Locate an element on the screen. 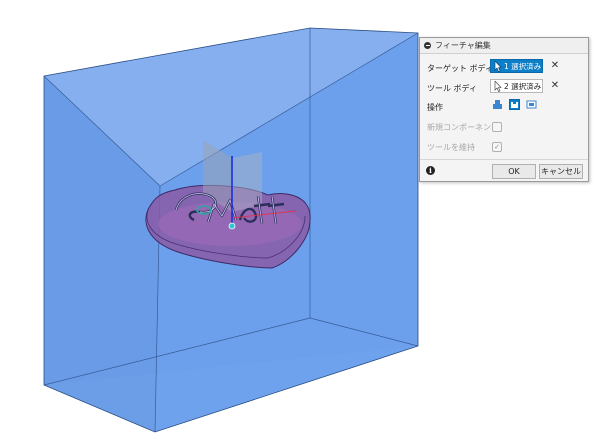 The image size is (600, 444). clear-target-selection-icon: ✕ is located at coordinates (555, 66).